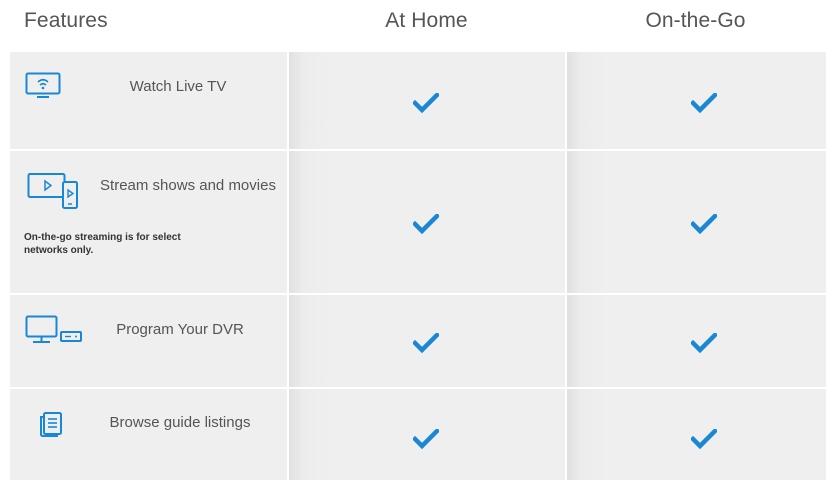 This screenshot has height=480, width=835. I want to click on feature-cell: Program Your DVR, so click(148, 341).